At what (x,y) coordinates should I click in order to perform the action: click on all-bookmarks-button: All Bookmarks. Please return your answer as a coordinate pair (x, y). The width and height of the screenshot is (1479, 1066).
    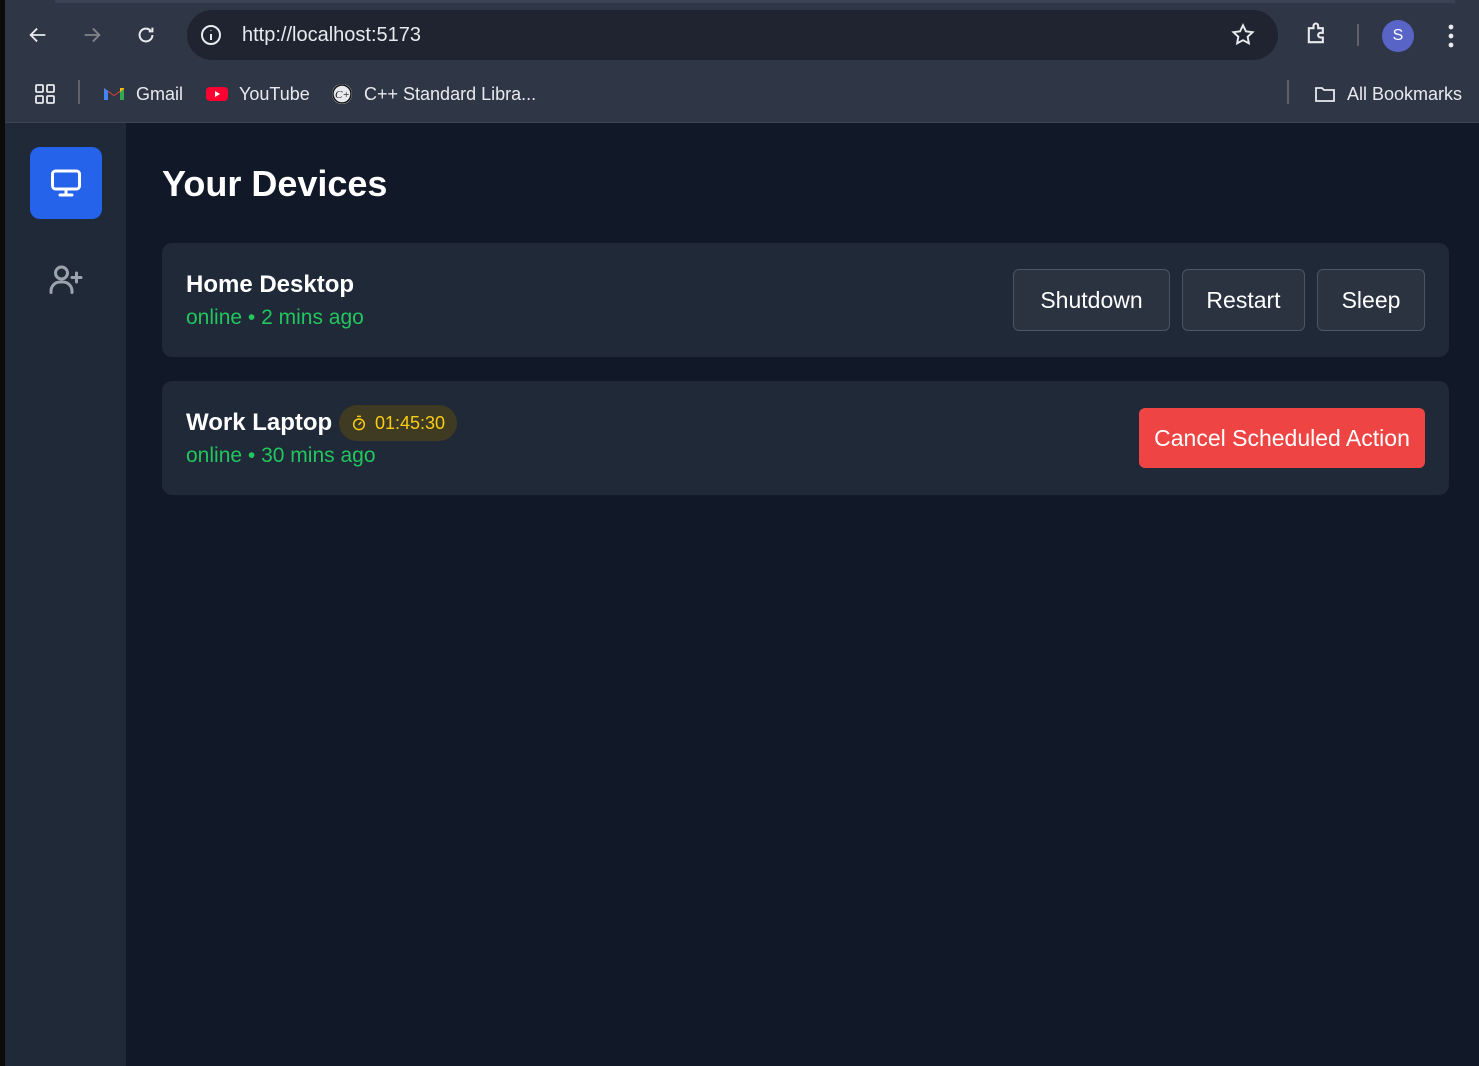
    Looking at the image, I should click on (1387, 94).